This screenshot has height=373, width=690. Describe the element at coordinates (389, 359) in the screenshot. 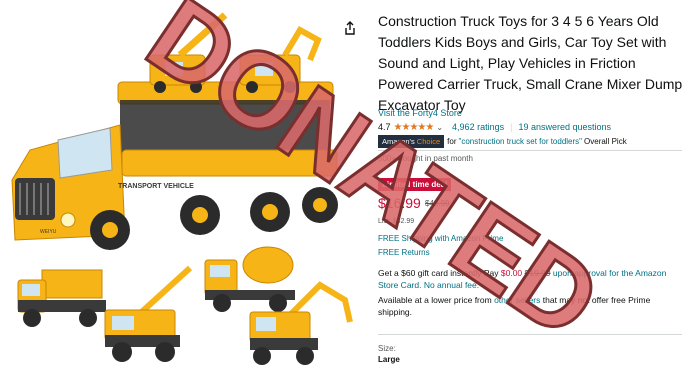

I see `size-value: Large` at that location.